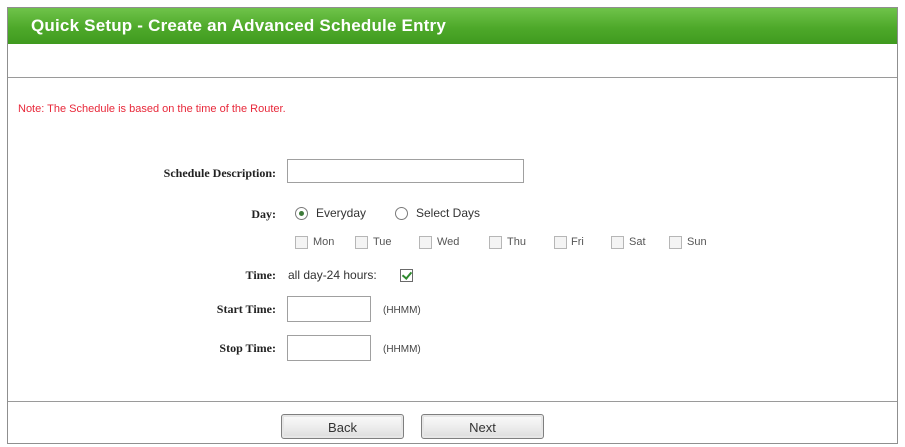 Image resolution: width=905 pixels, height=447 pixels. I want to click on time-label: Time:, so click(260, 275).